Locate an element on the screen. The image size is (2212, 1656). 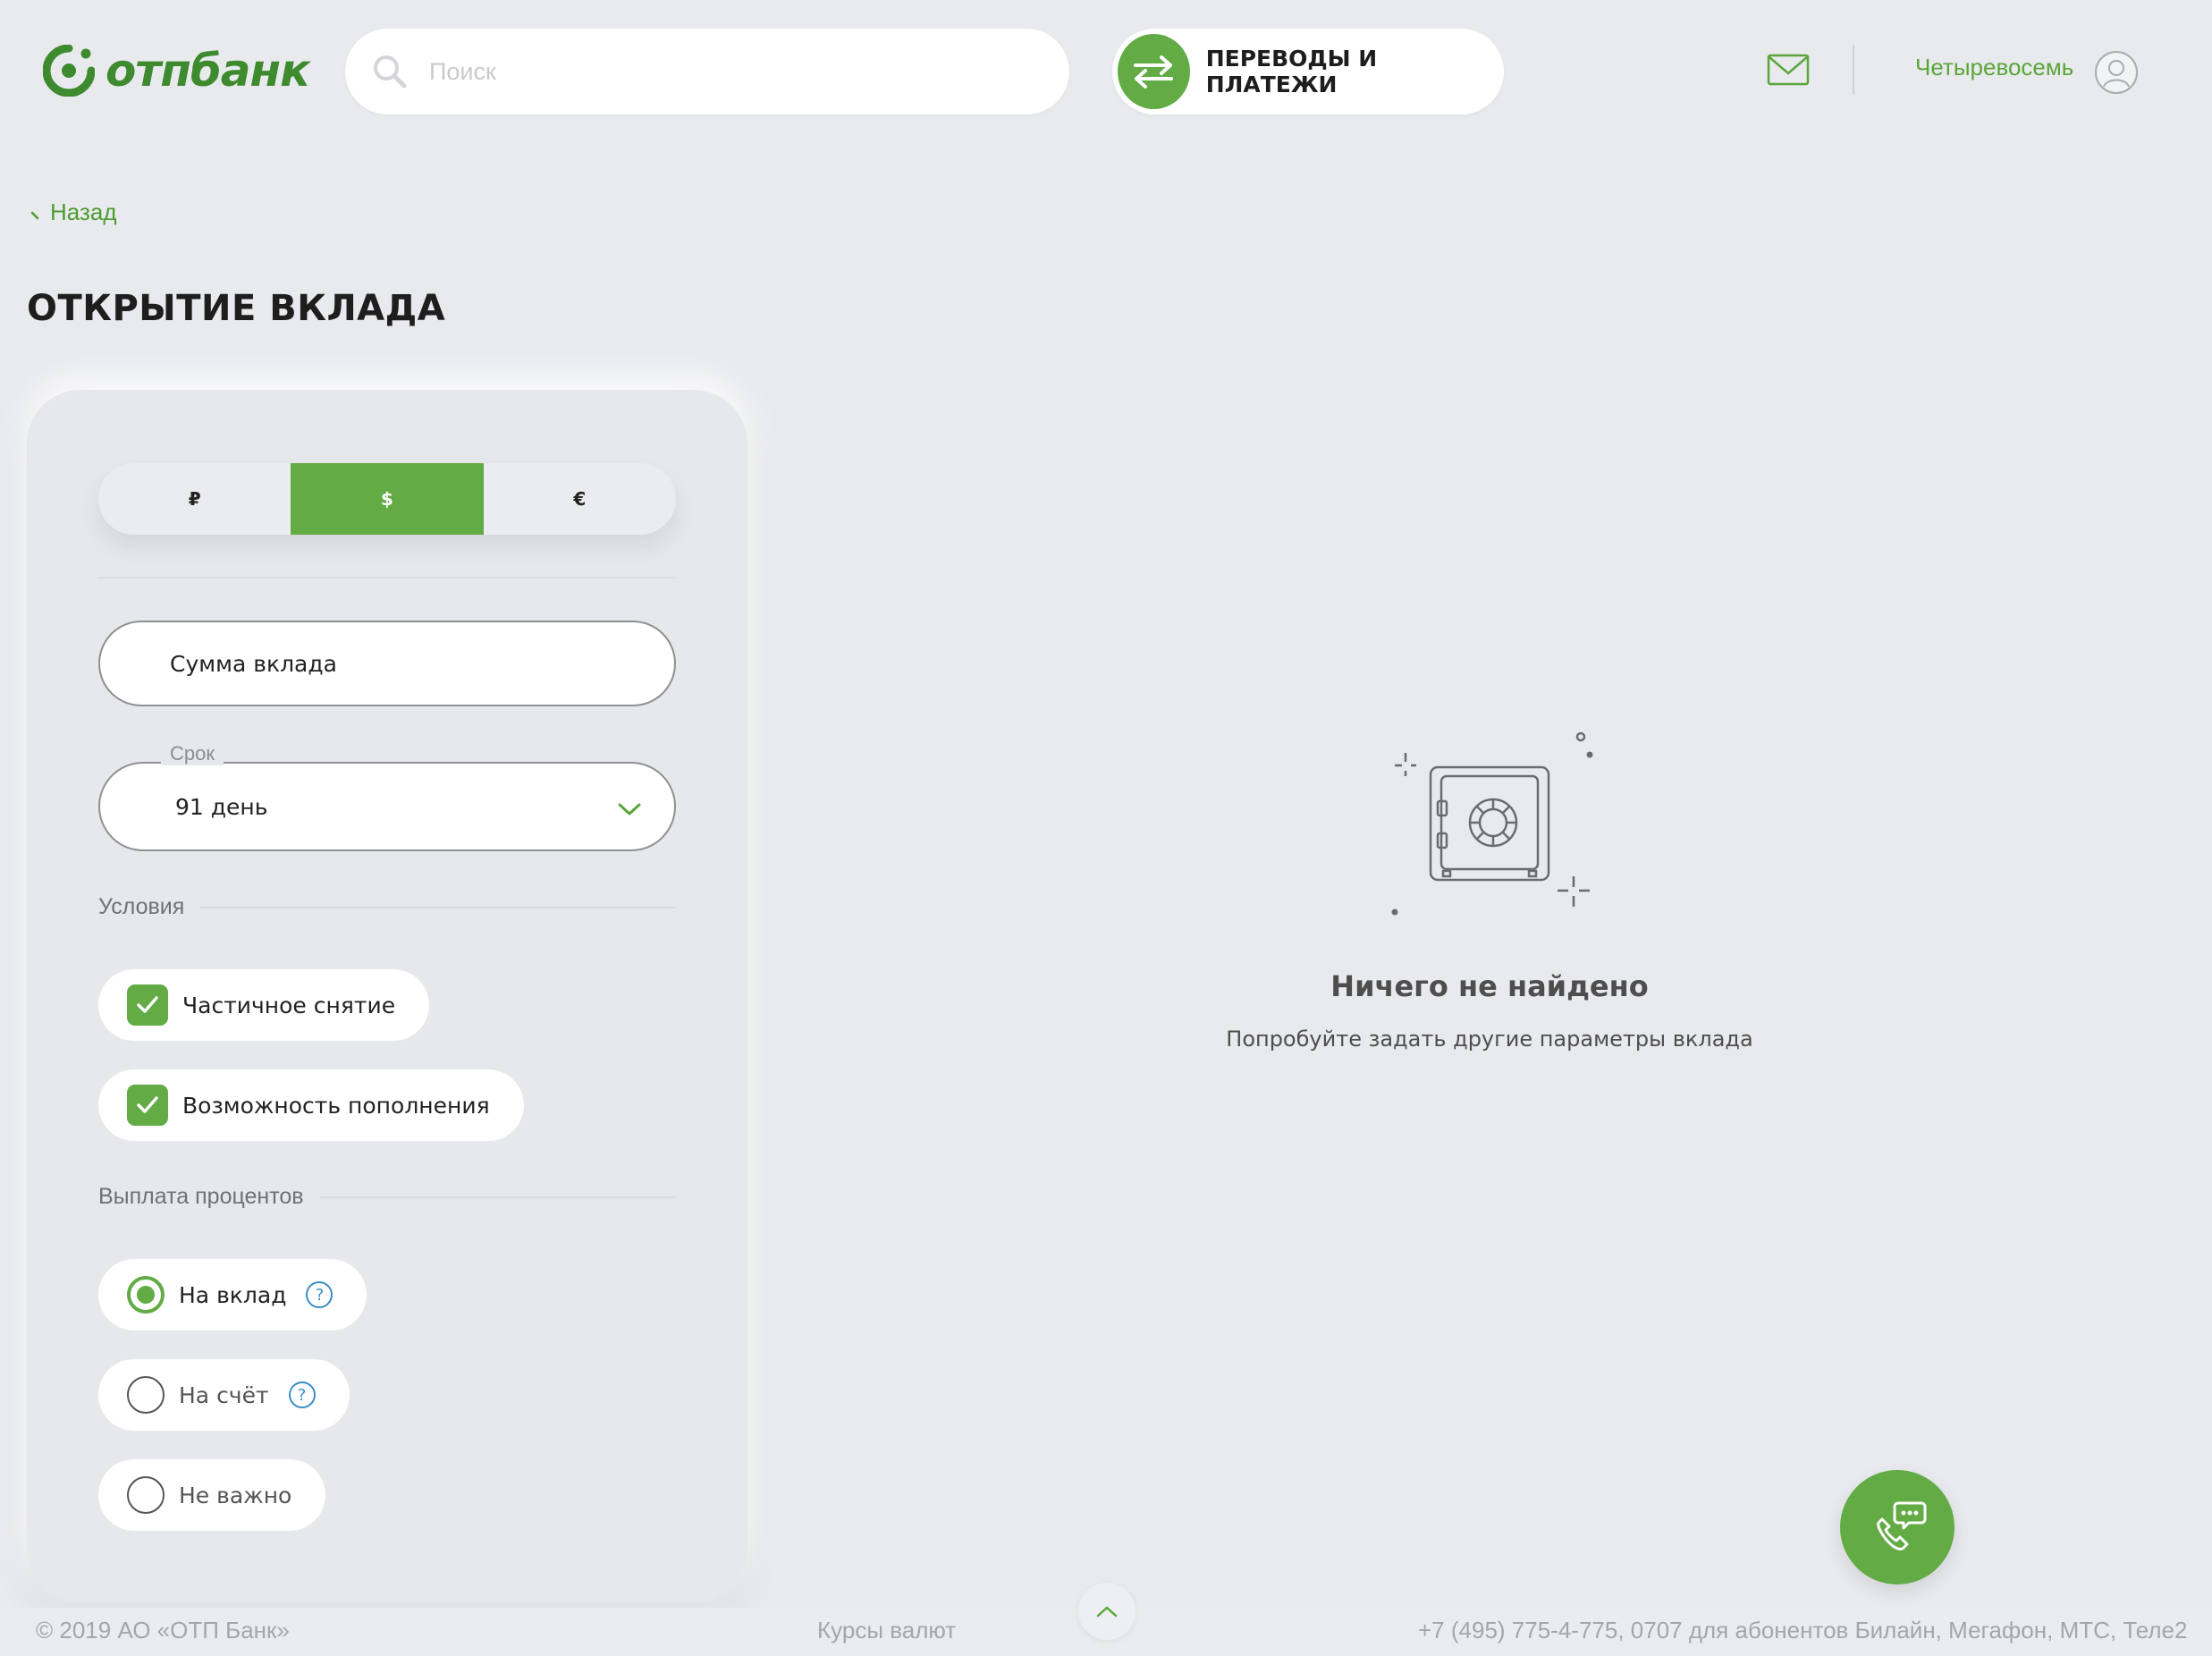
footer-copyright: © 2019 АО «ОТП Банк» is located at coordinates (163, 1630).